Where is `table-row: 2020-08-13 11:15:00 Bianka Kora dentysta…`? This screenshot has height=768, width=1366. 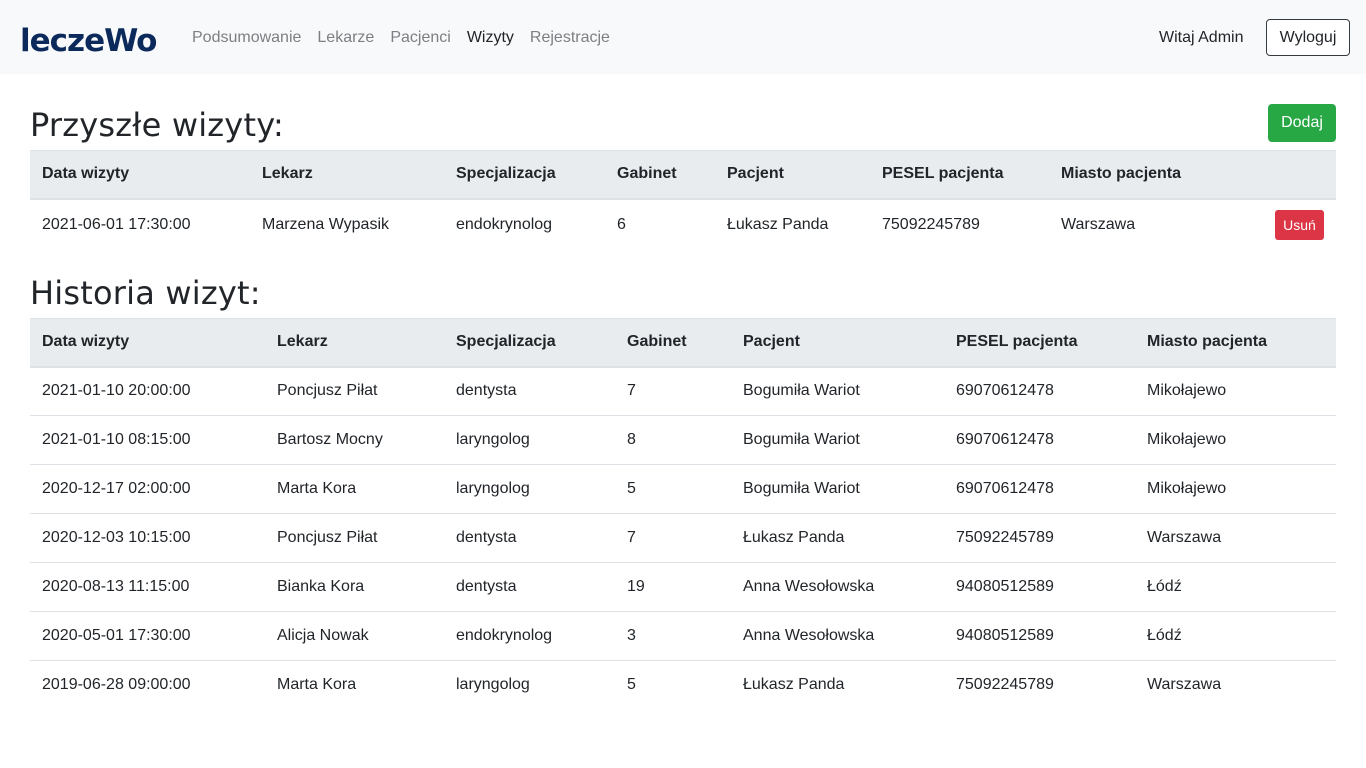 table-row: 2020-08-13 11:15:00 Bianka Kora dentysta… is located at coordinates (683, 587).